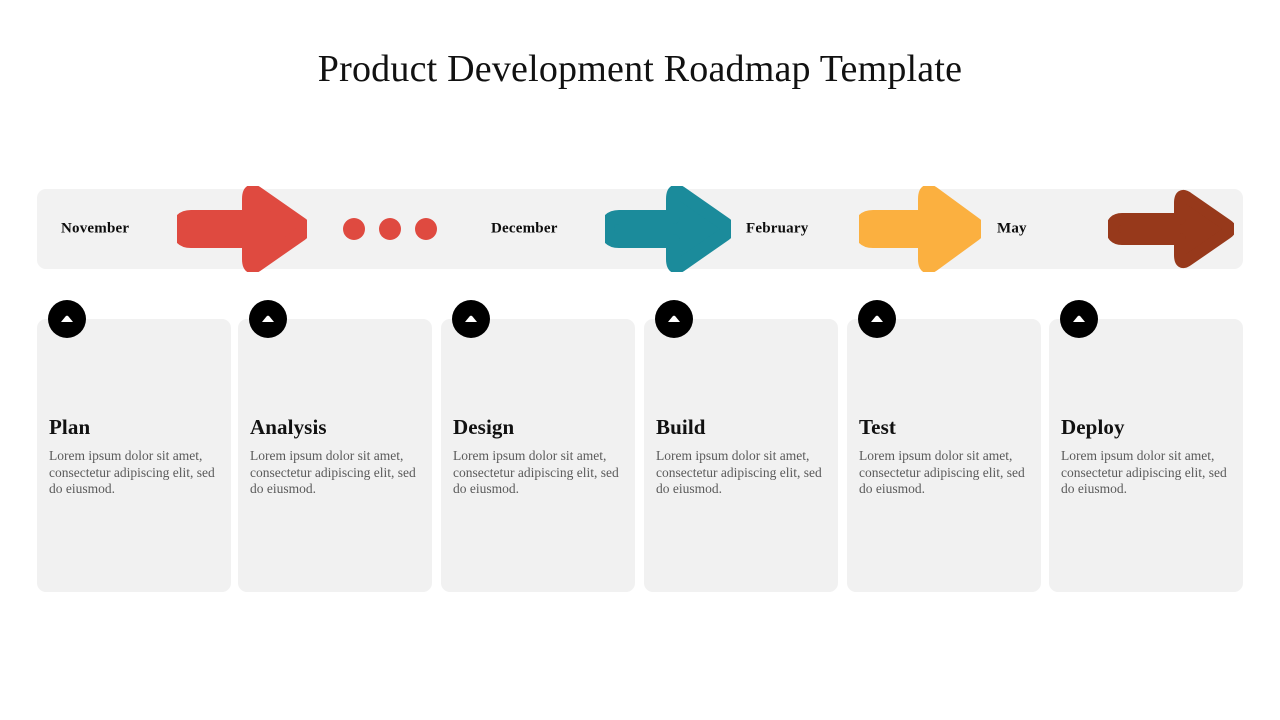 The width and height of the screenshot is (1280, 720). What do you see at coordinates (1093, 427) in the screenshot?
I see `card-heading: Deploy` at bounding box center [1093, 427].